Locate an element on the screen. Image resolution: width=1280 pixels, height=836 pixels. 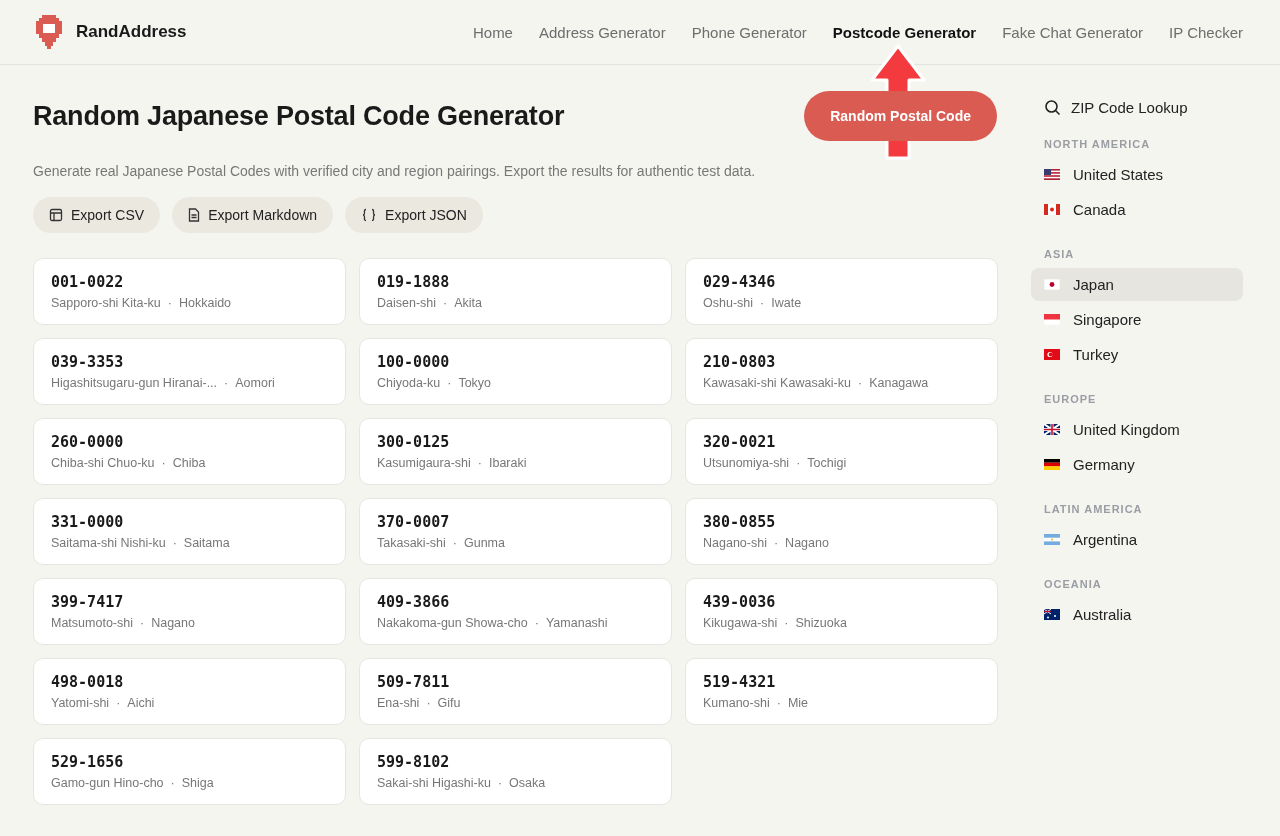
city-name: Sakai-shi Higashi-ku is located at coordinates (434, 783).